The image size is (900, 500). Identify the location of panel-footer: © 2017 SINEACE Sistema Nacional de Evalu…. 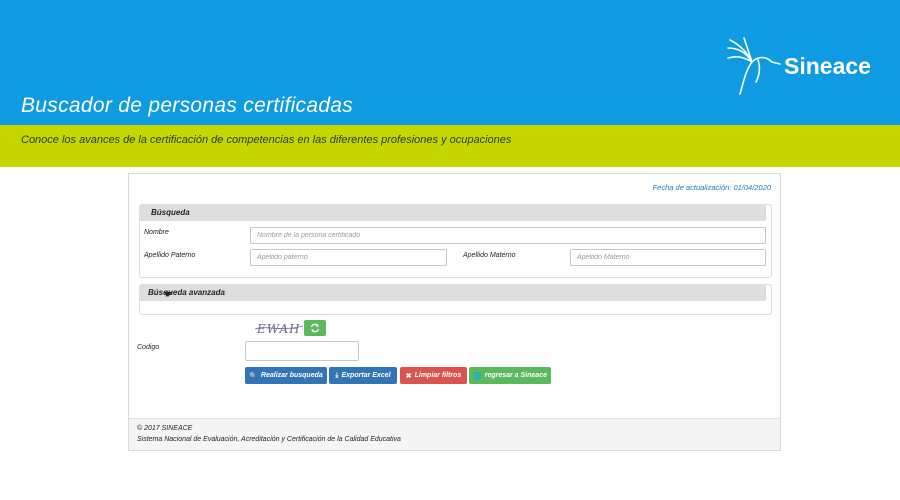
(454, 434).